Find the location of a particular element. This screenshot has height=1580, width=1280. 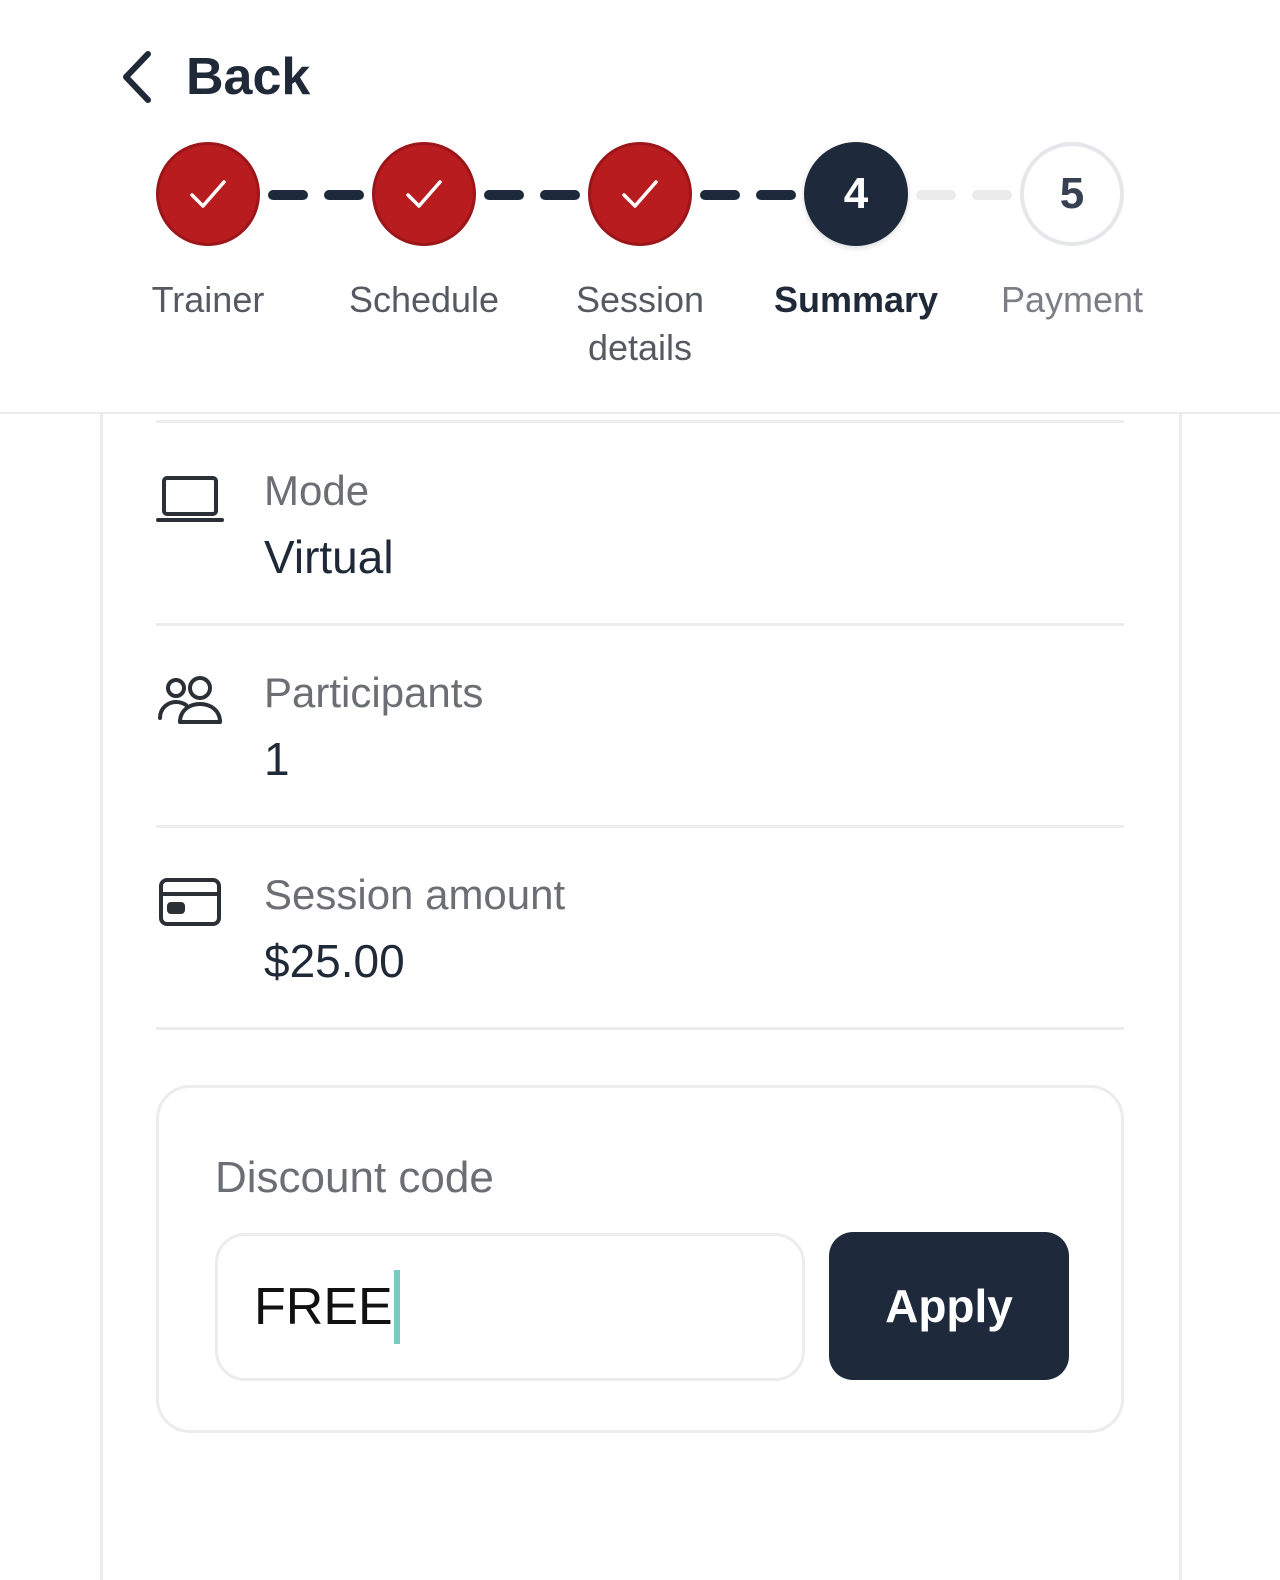

step-5-payment: 5 is located at coordinates (1072, 194).